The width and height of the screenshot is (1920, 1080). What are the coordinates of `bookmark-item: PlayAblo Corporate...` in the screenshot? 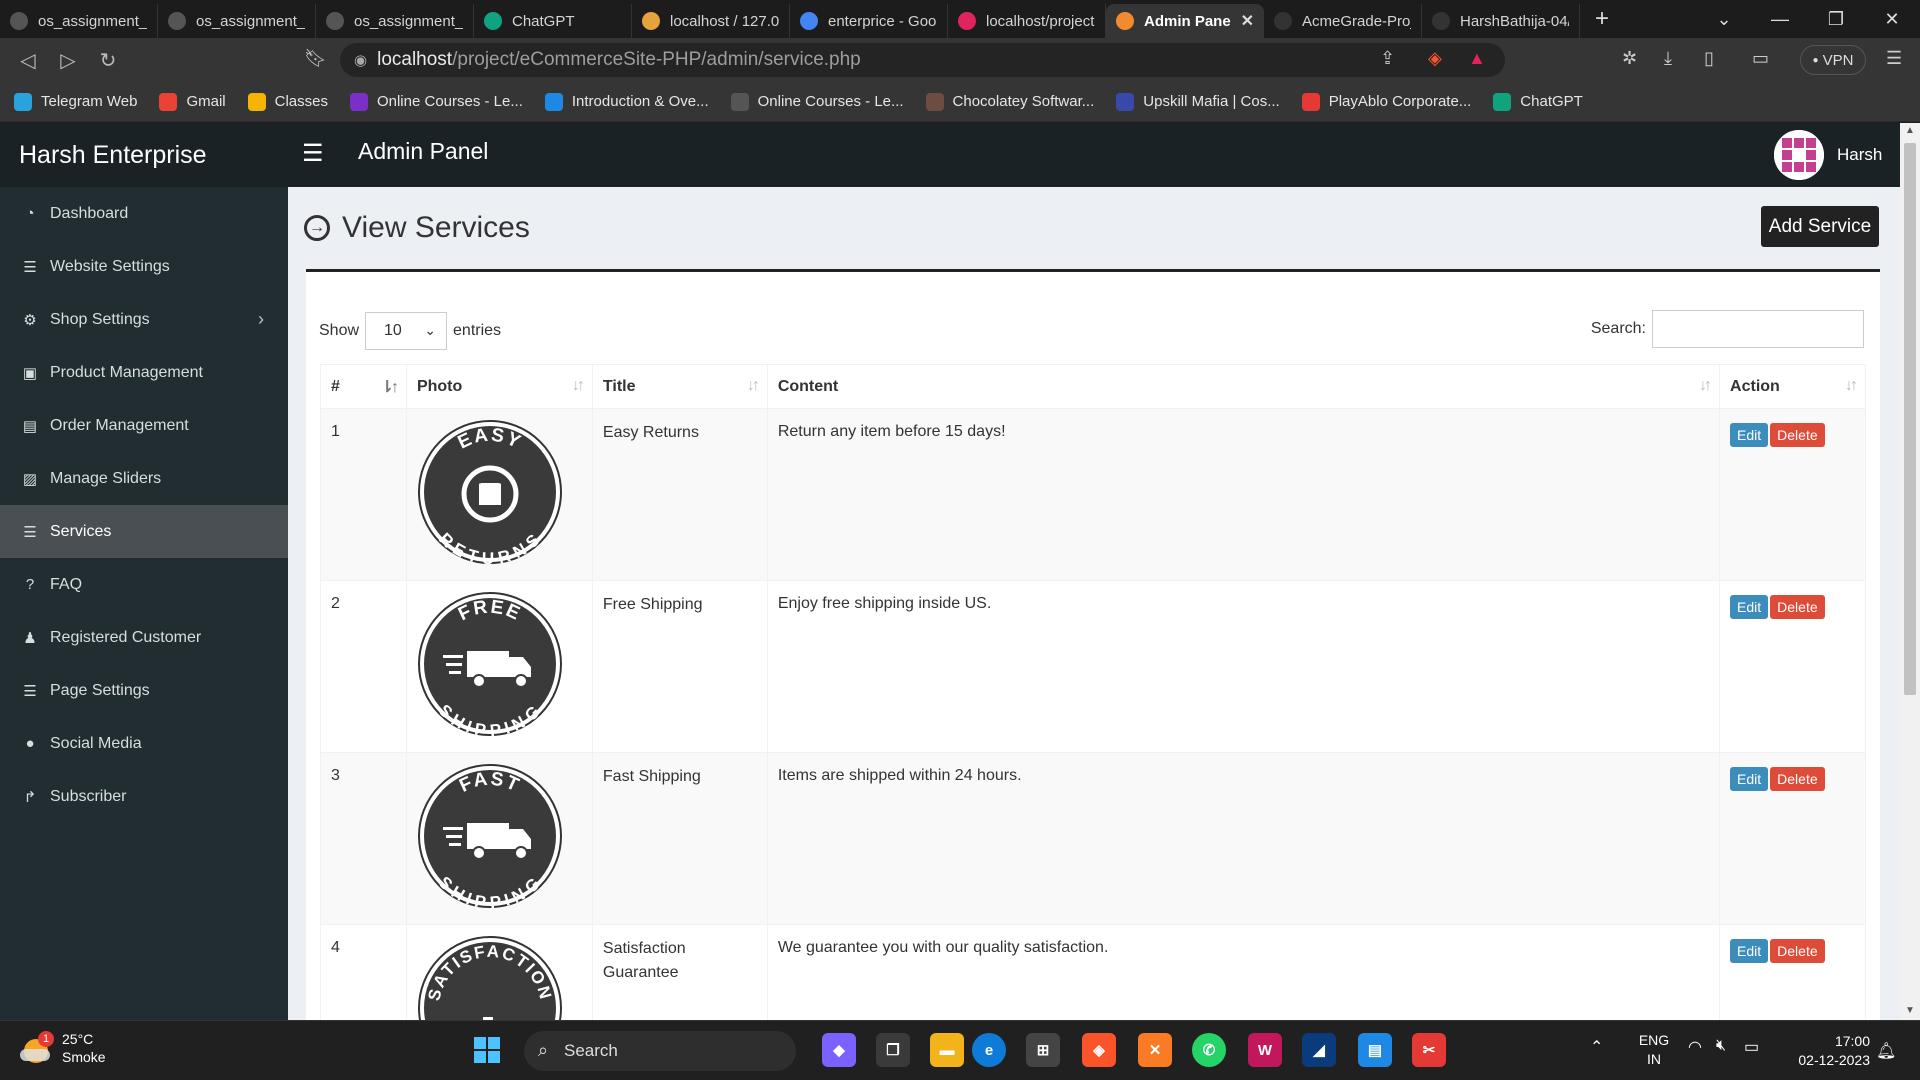 It's located at (1386, 101).